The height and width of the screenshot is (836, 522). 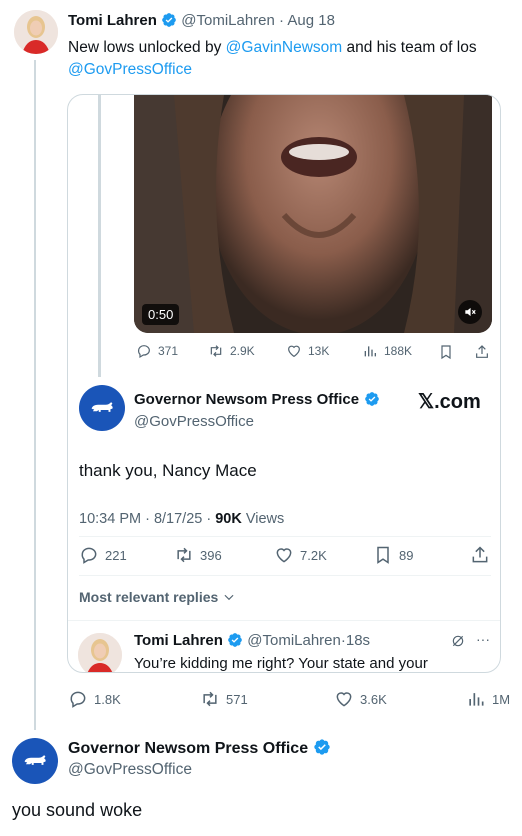 What do you see at coordinates (194, 421) in the screenshot?
I see `quoted-author-handle: @GovPressOffice` at bounding box center [194, 421].